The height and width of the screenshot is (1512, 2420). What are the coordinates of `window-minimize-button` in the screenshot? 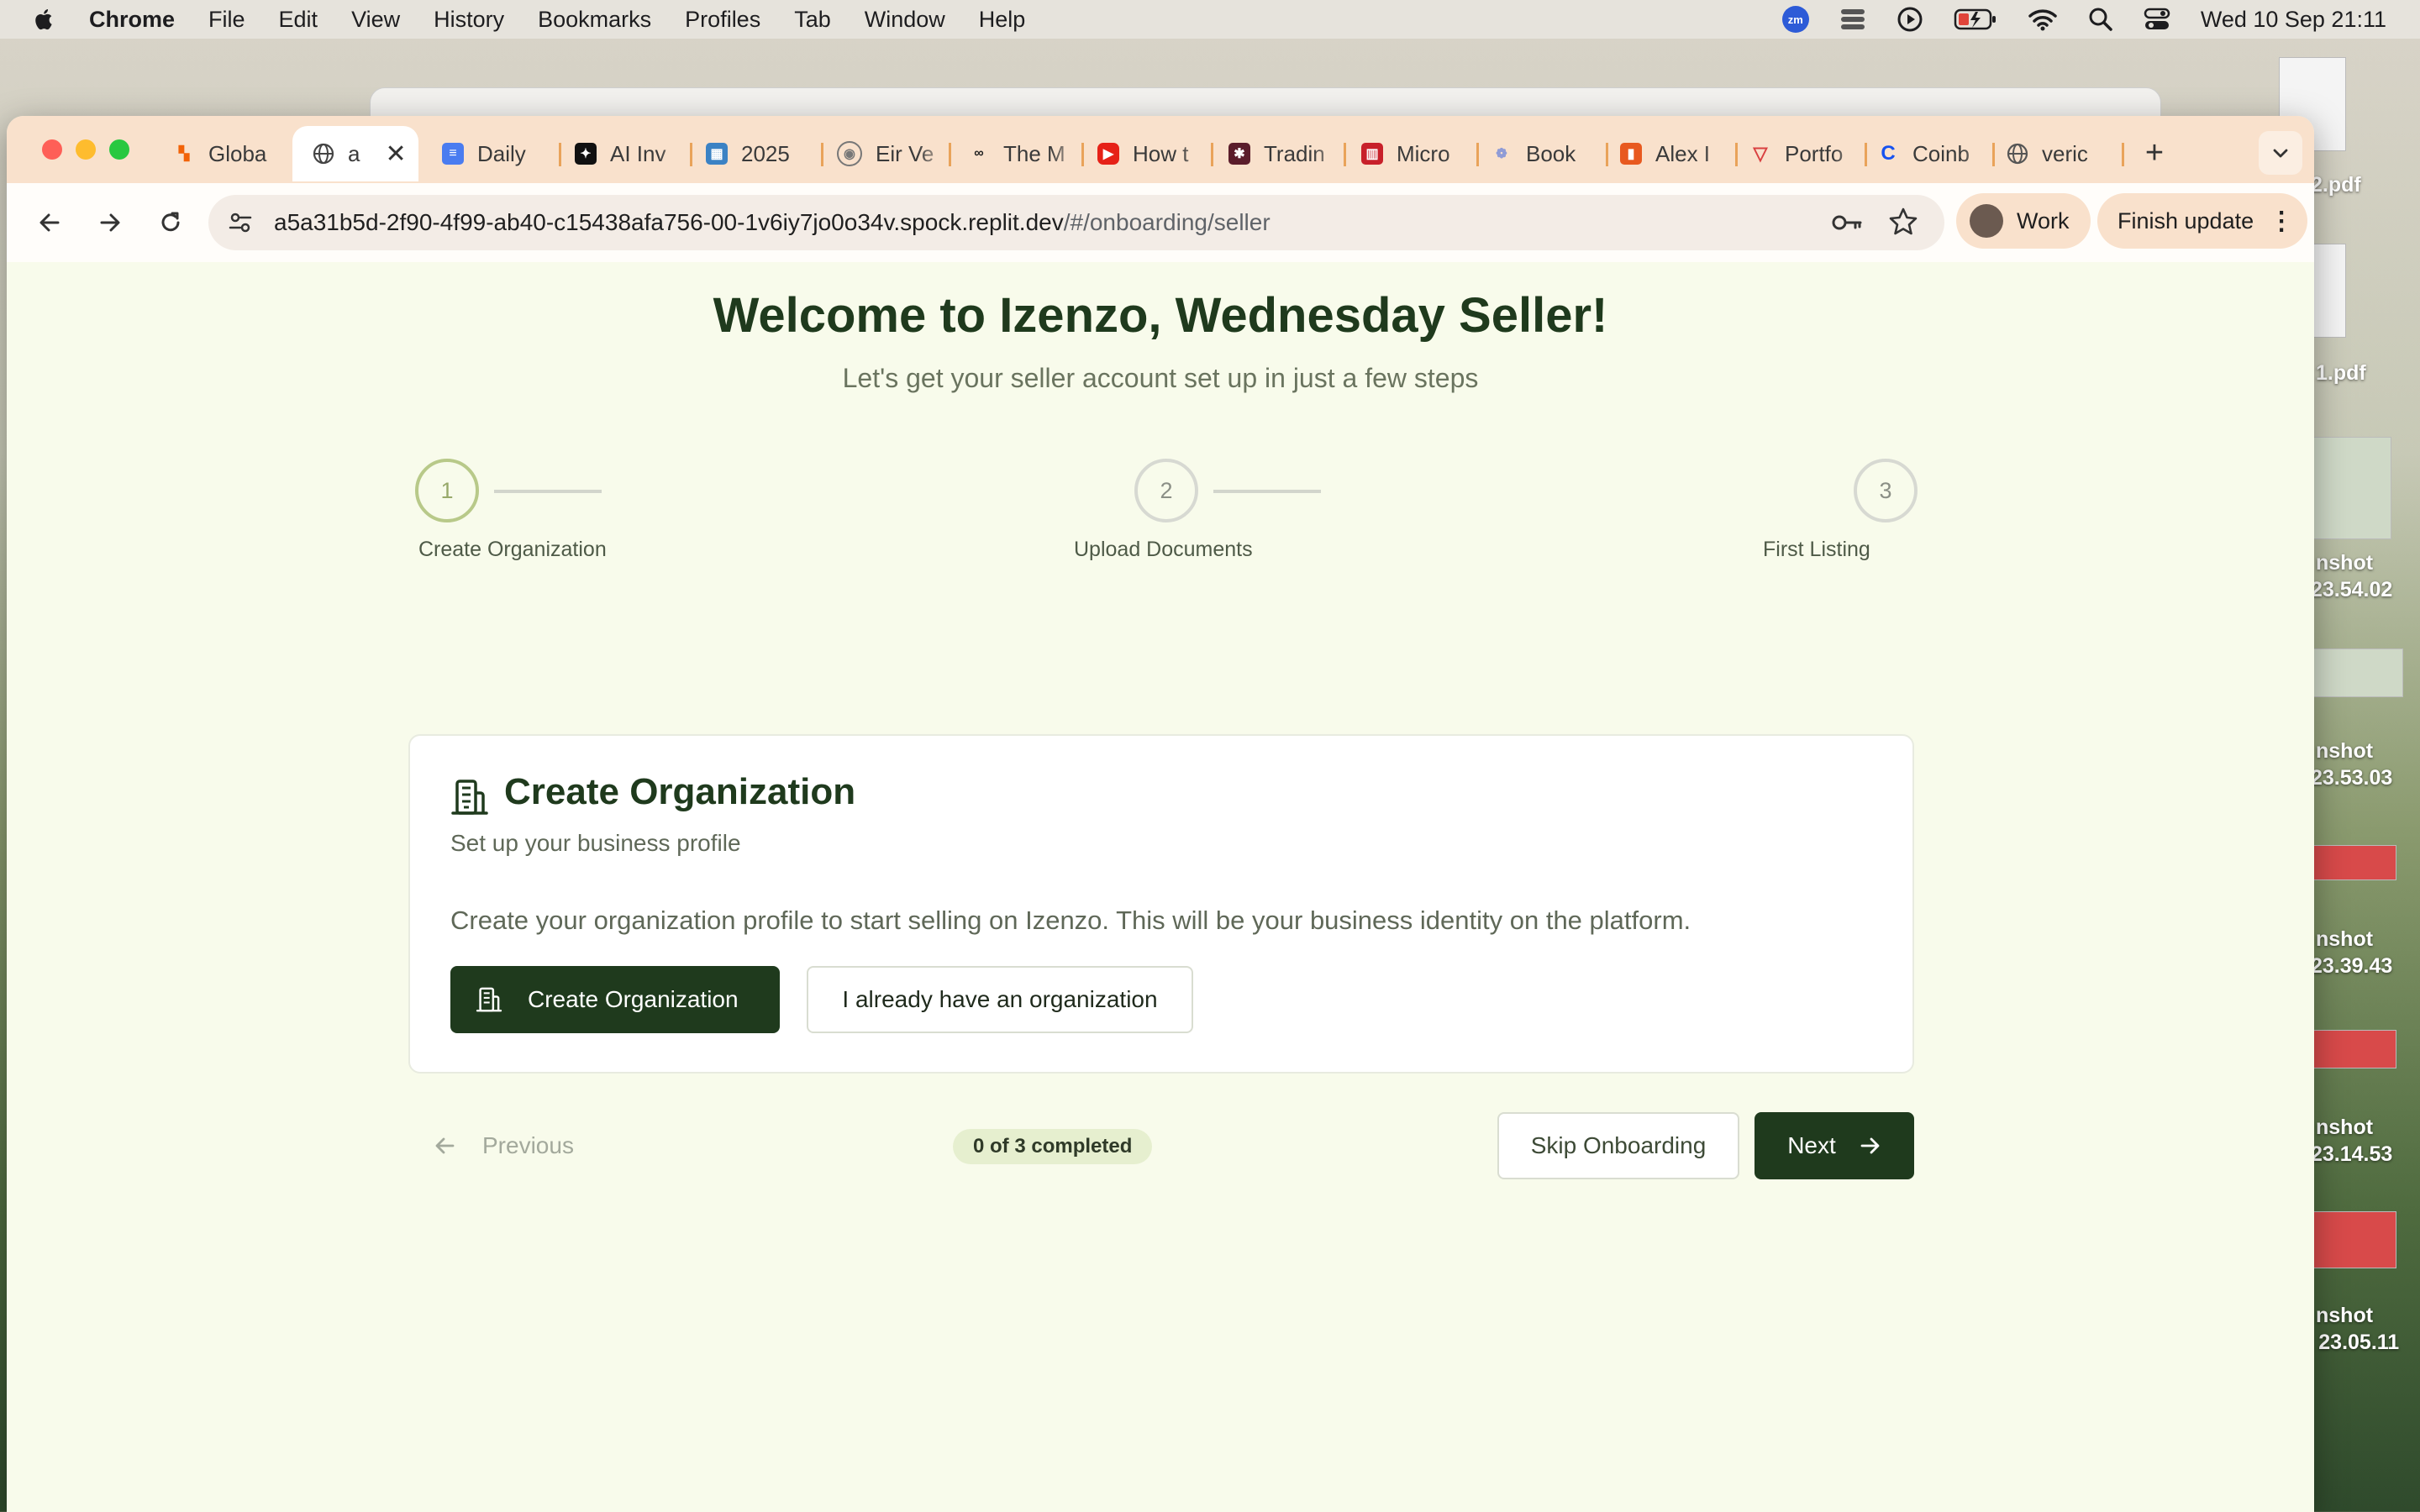 It's located at (86, 149).